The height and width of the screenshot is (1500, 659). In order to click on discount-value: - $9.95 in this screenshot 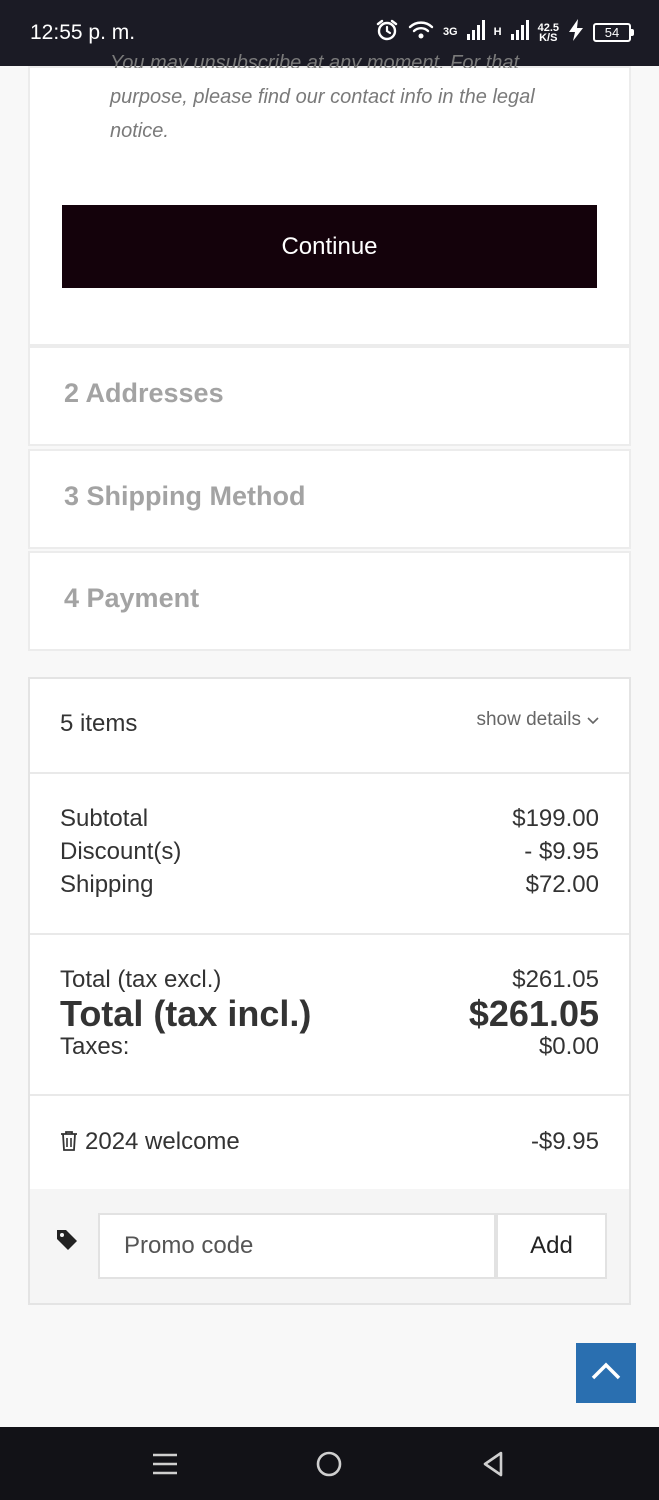, I will do `click(561, 851)`.